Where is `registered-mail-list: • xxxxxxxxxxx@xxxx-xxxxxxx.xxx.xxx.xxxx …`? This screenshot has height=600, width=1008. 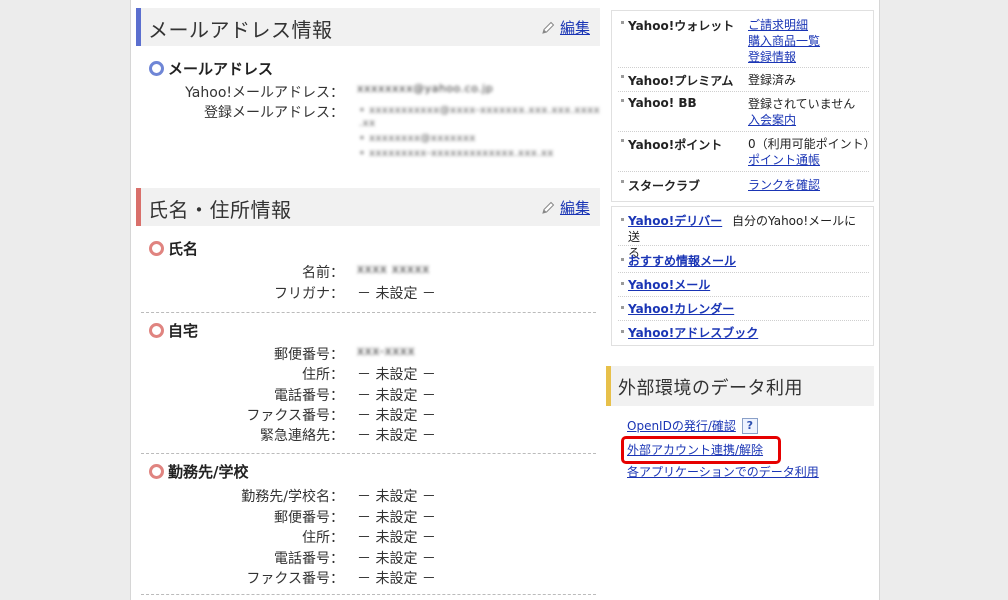 registered-mail-list: • xxxxxxxxxxx@xxxx-xxxxxxx.xxx.xxx.xxxx … is located at coordinates (479, 132).